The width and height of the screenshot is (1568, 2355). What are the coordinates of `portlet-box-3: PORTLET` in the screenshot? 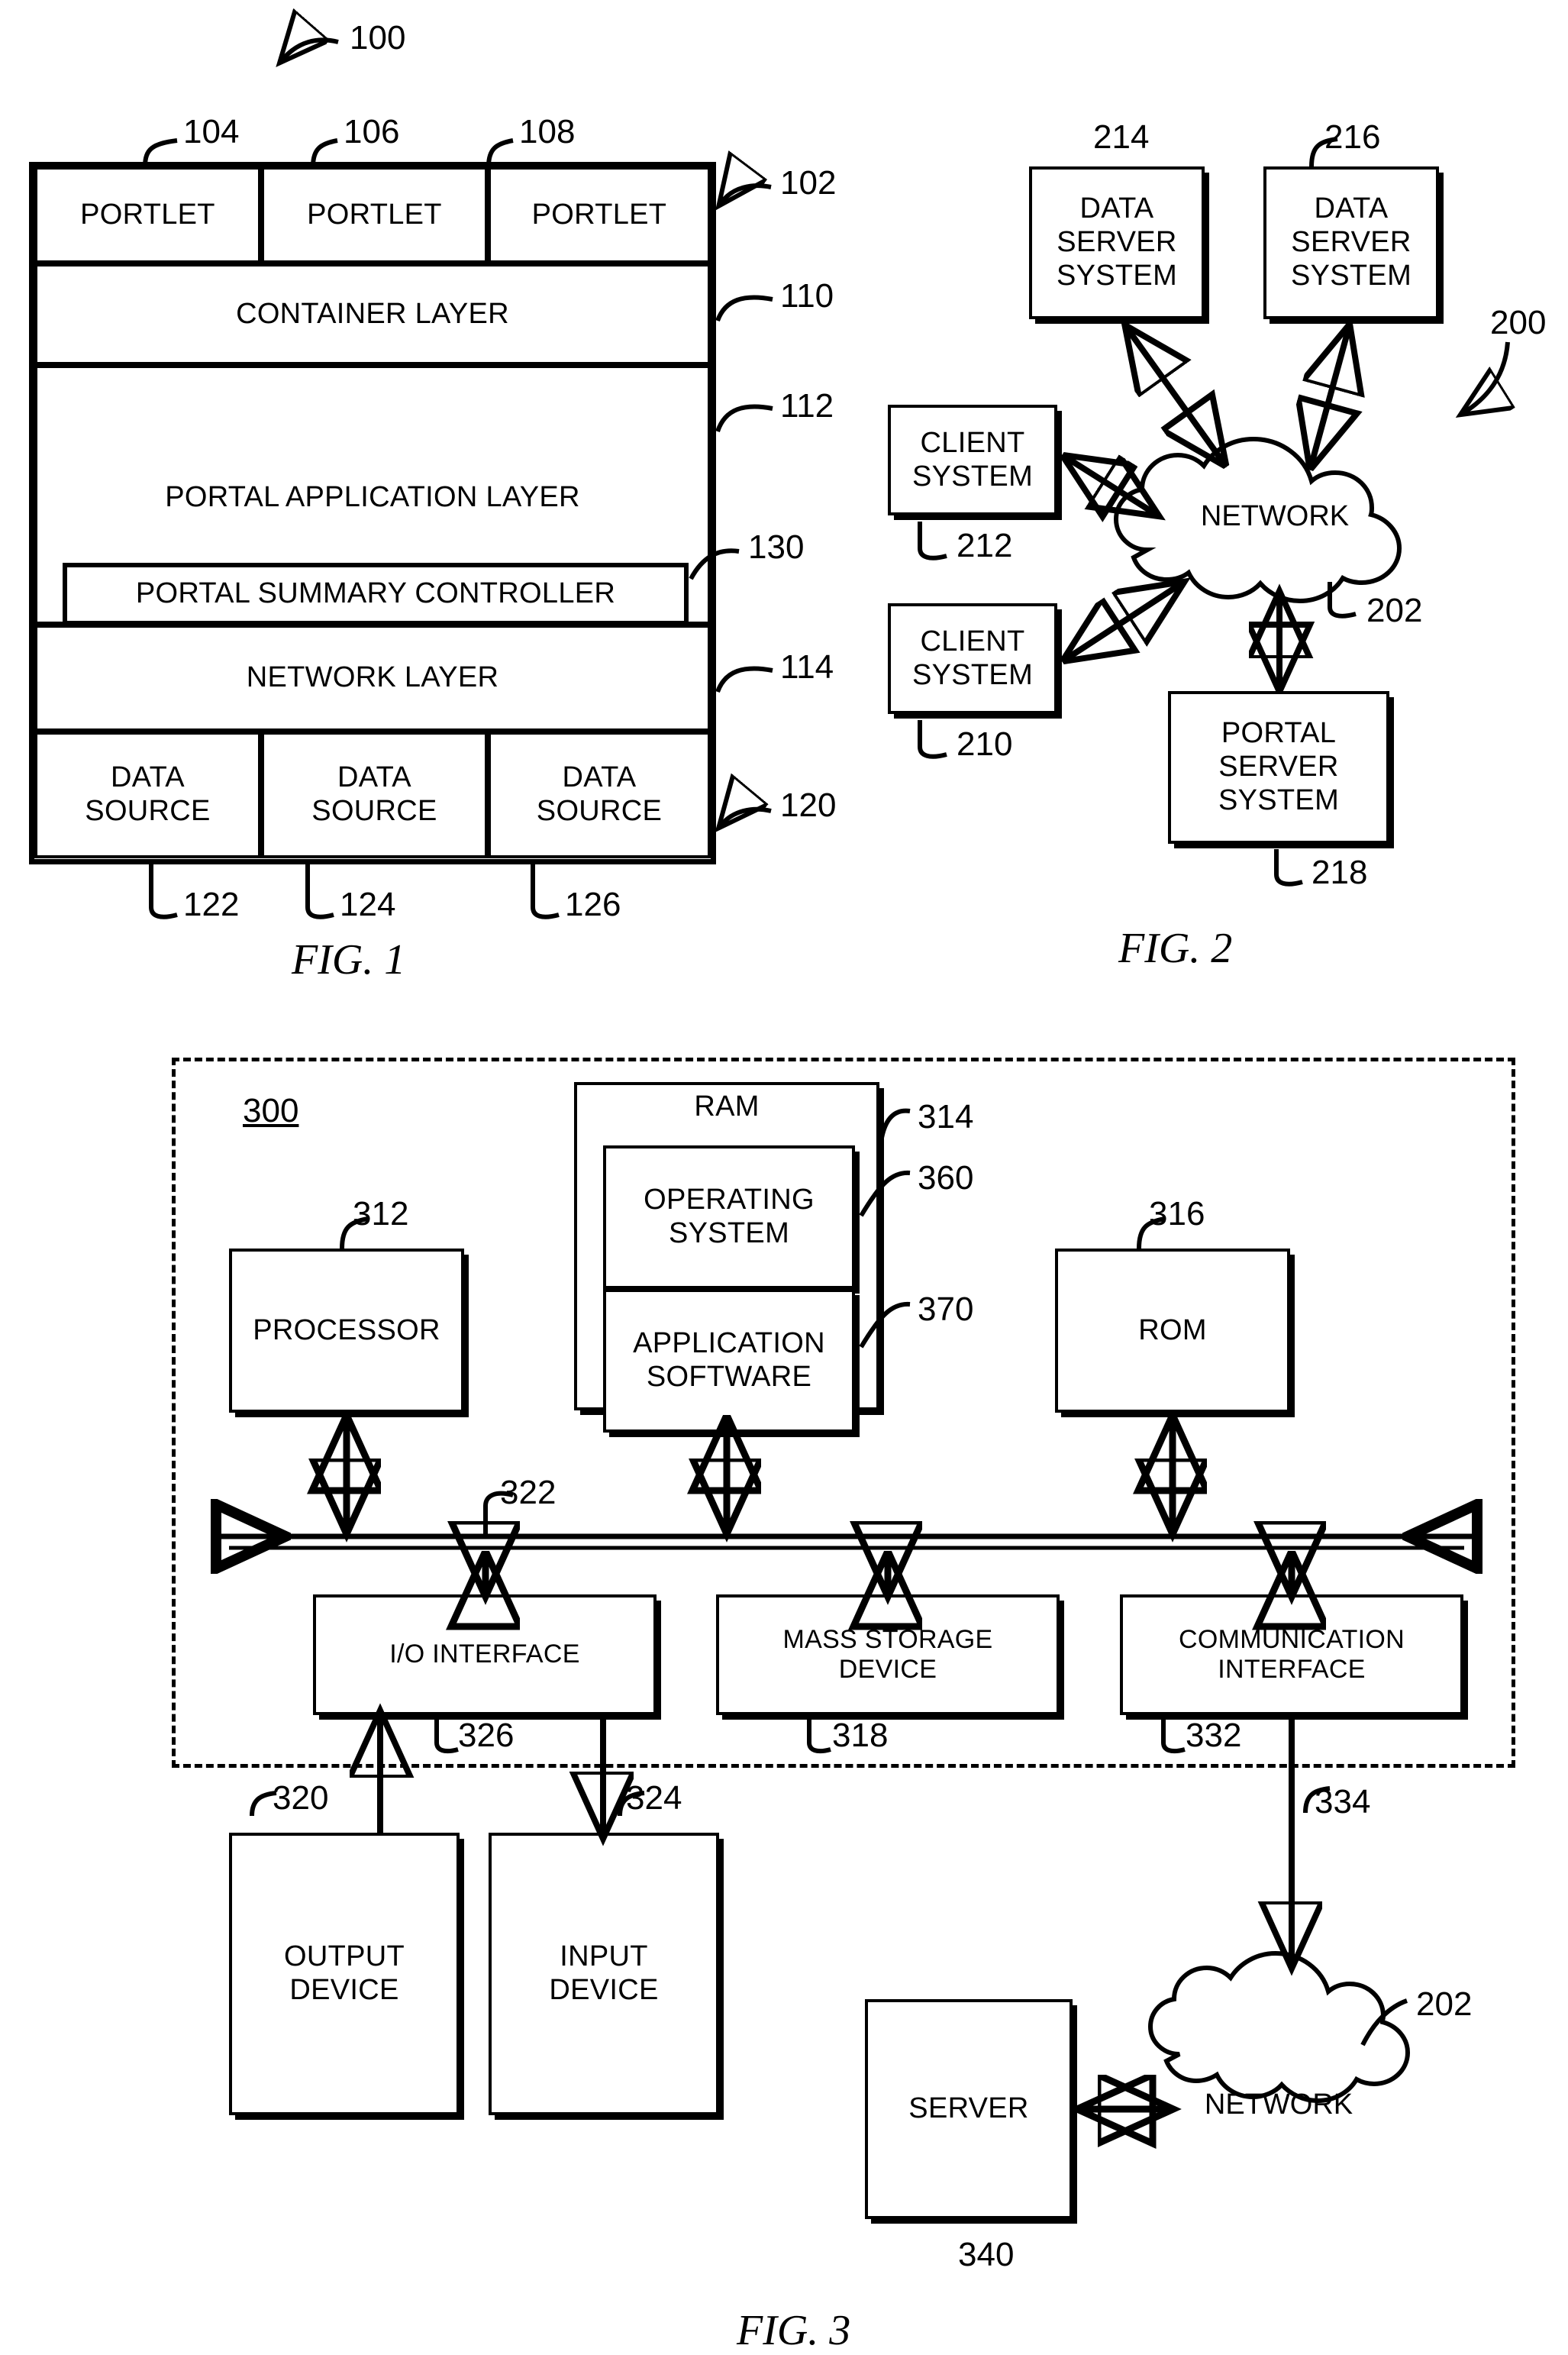 It's located at (599, 214).